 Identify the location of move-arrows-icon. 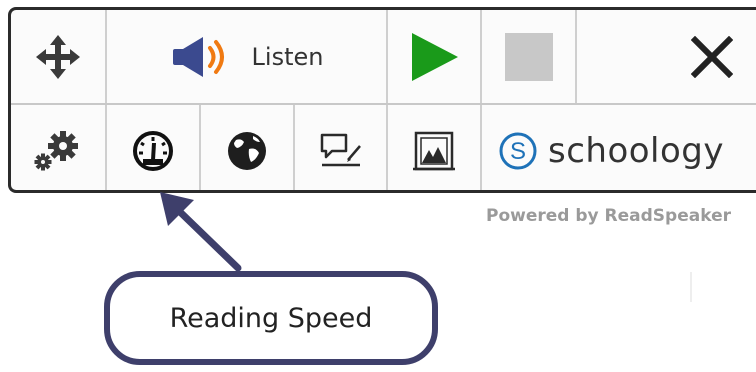
(58, 56).